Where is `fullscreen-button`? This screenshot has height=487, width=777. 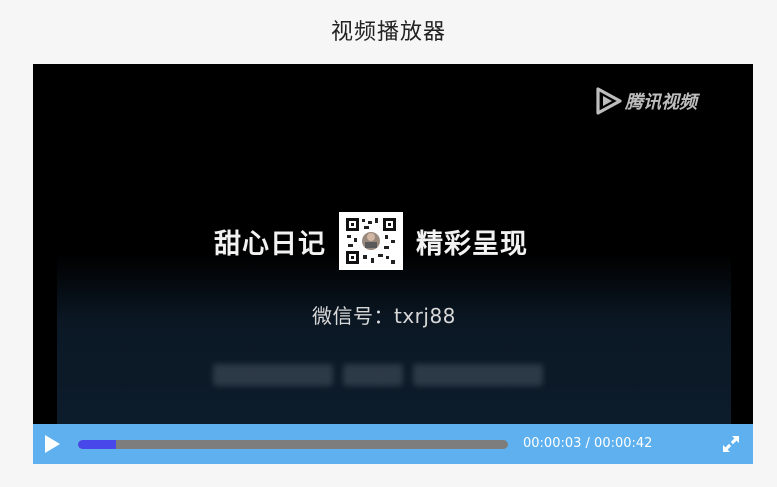
fullscreen-button is located at coordinates (731, 444).